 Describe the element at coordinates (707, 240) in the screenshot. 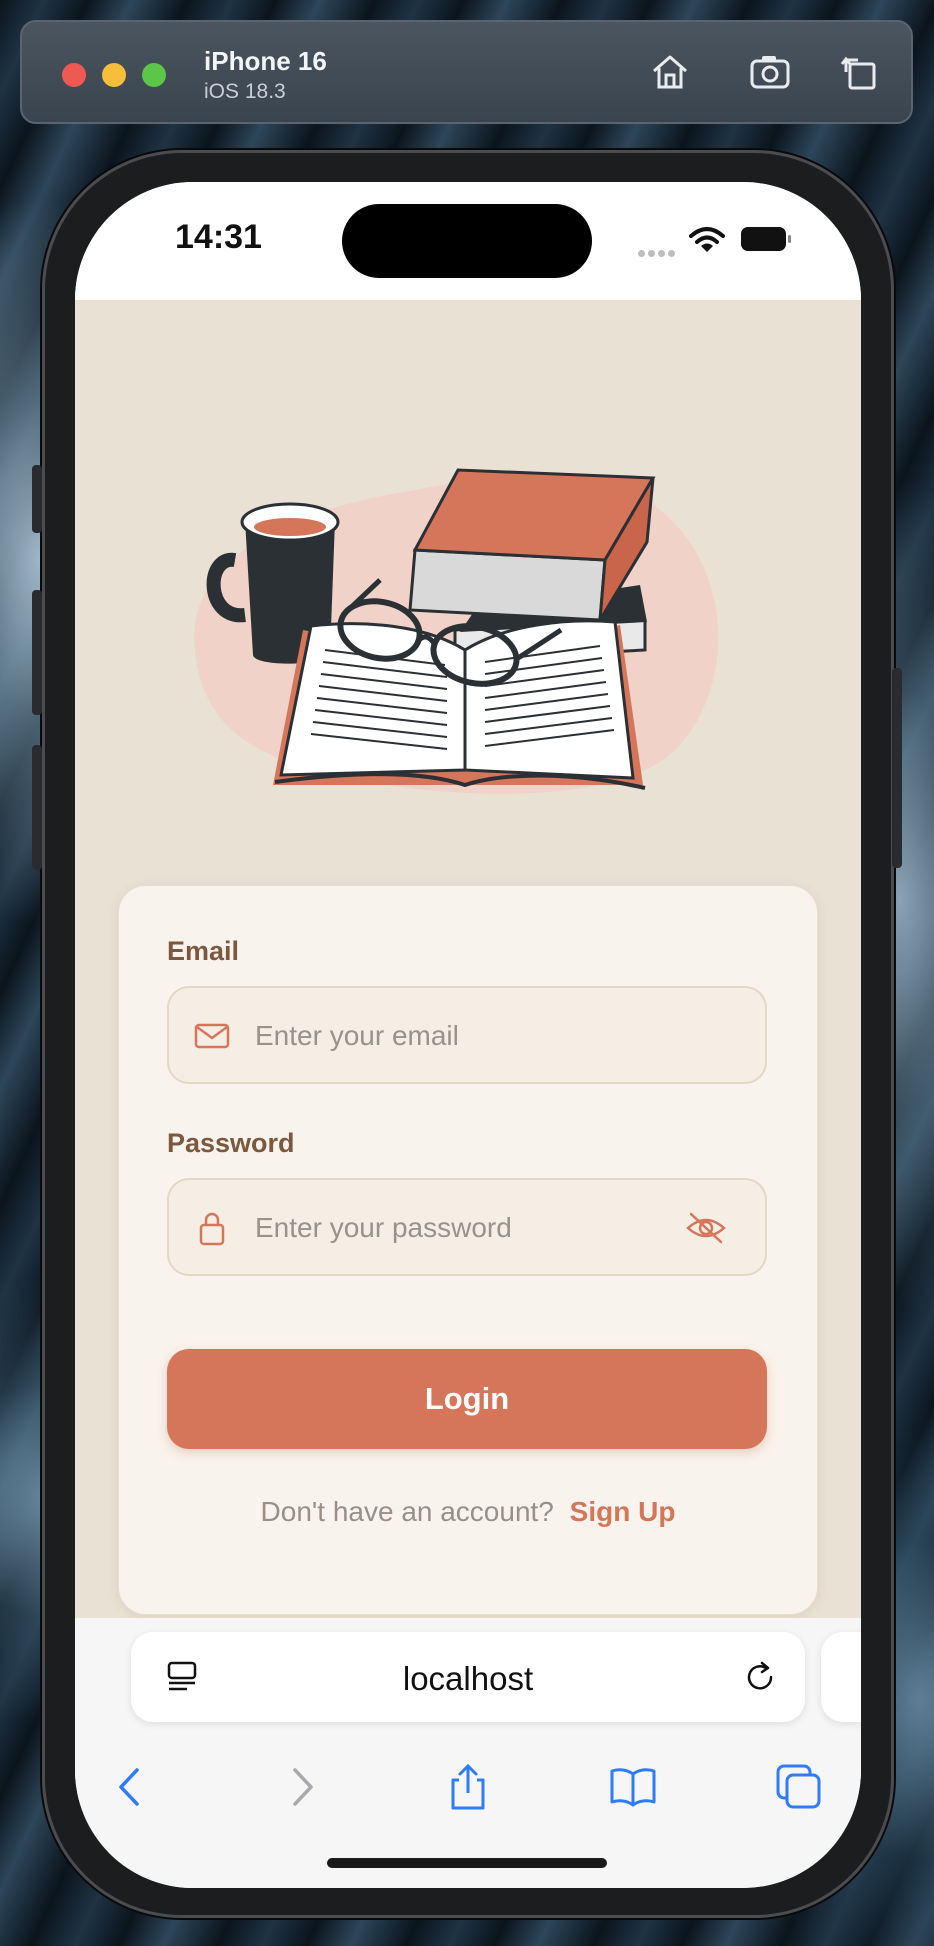

I see `wifi-icon` at that location.